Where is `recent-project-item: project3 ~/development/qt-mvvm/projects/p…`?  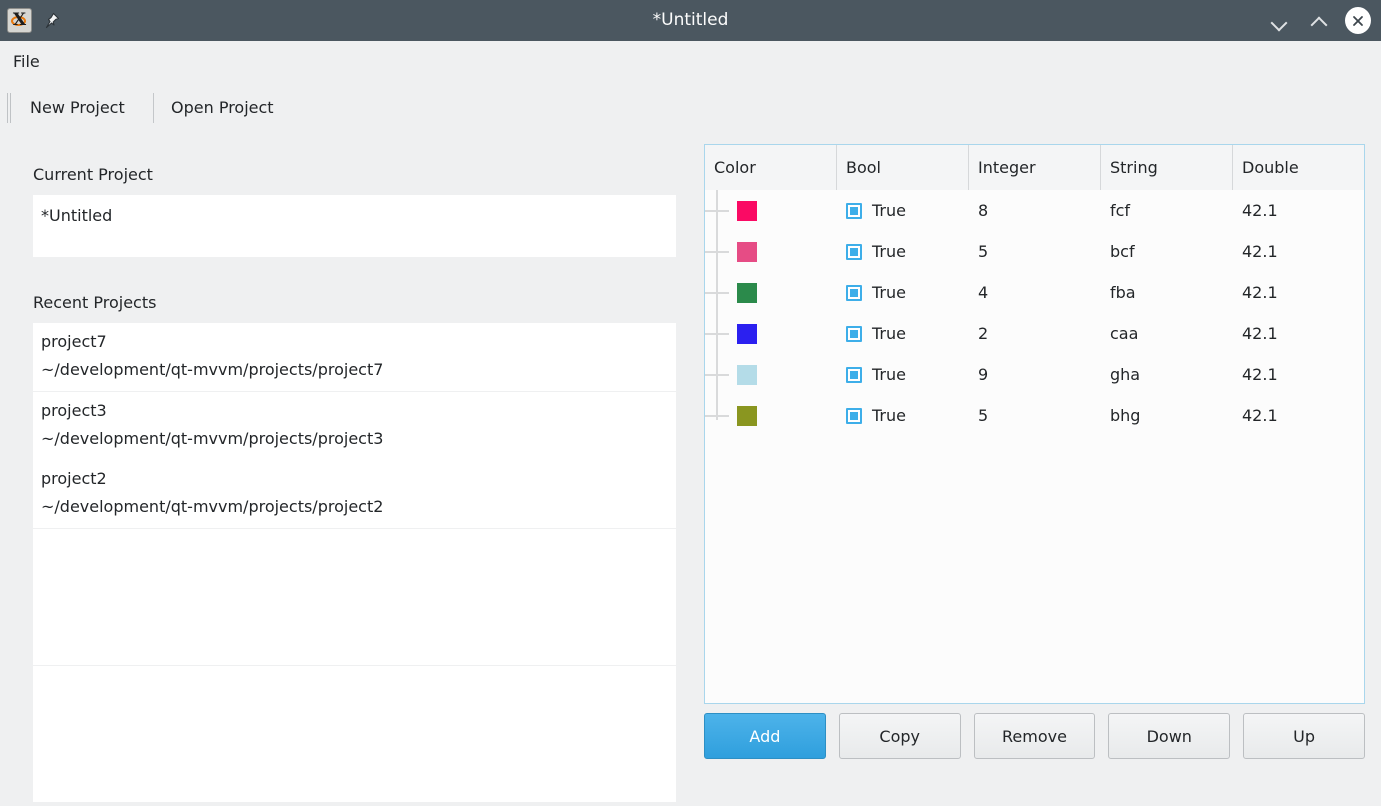
recent-project-item: project3 ~/development/qt-mvvm/projects/p… is located at coordinates (354, 425).